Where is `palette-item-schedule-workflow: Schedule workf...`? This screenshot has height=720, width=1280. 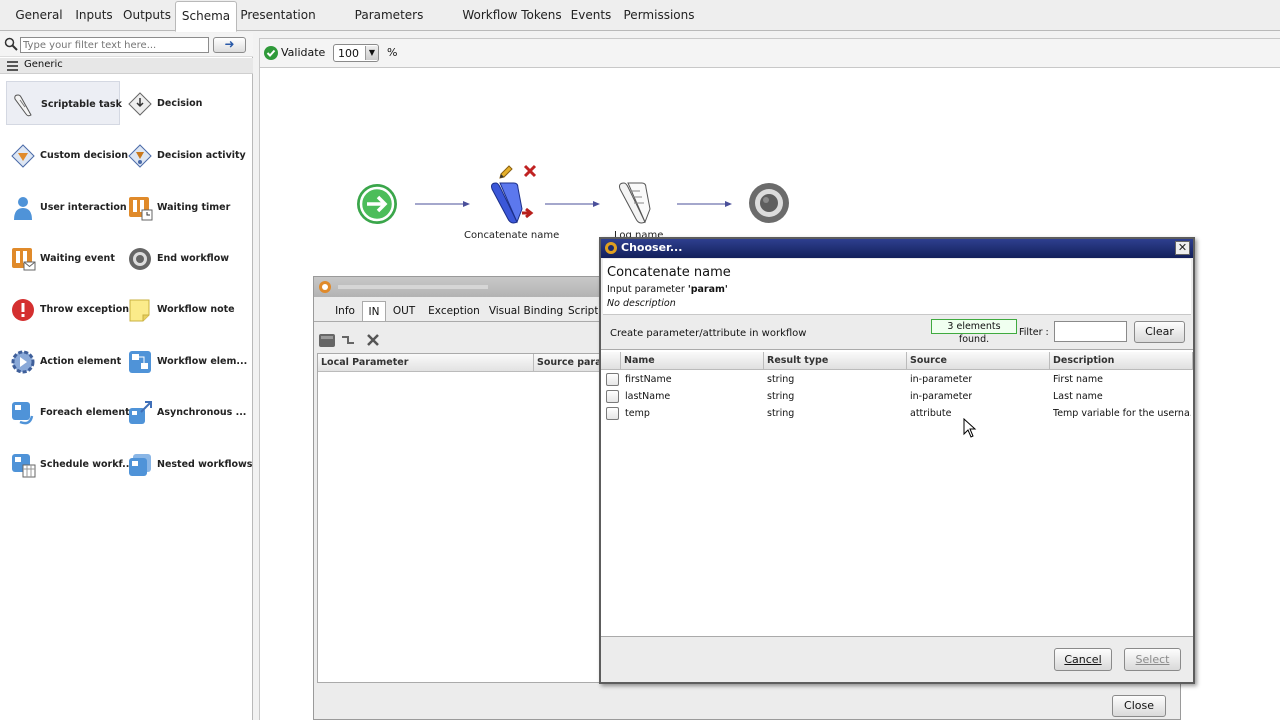 palette-item-schedule-workflow: Schedule workf... is located at coordinates (69, 464).